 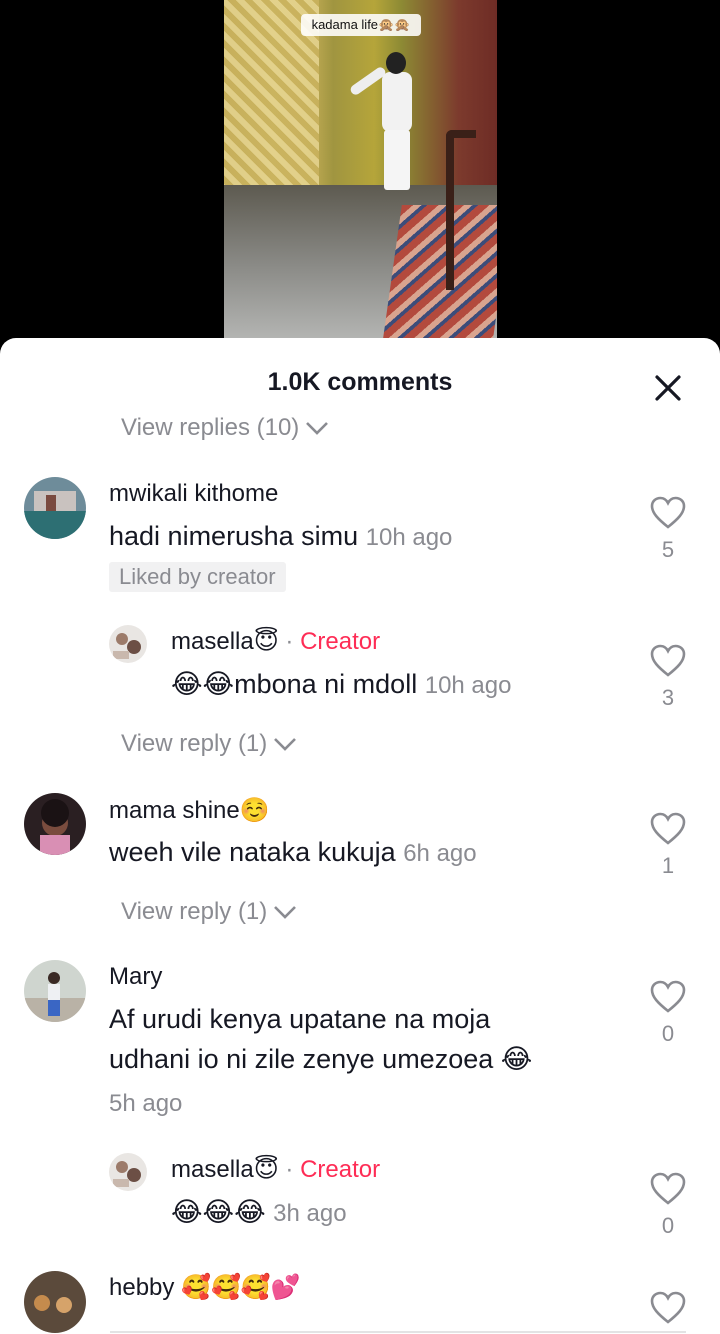 What do you see at coordinates (461, 210) in the screenshot?
I see `video-chair` at bounding box center [461, 210].